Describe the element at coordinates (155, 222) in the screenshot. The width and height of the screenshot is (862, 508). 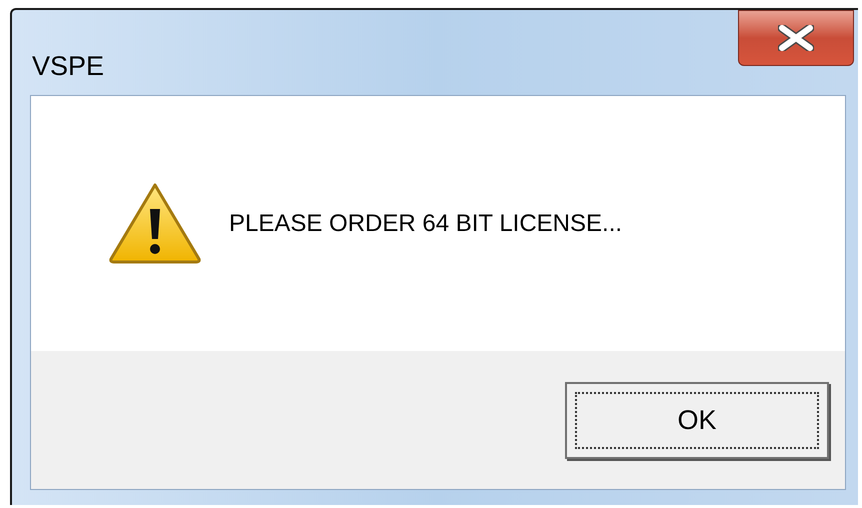
I see `warning-icon` at that location.